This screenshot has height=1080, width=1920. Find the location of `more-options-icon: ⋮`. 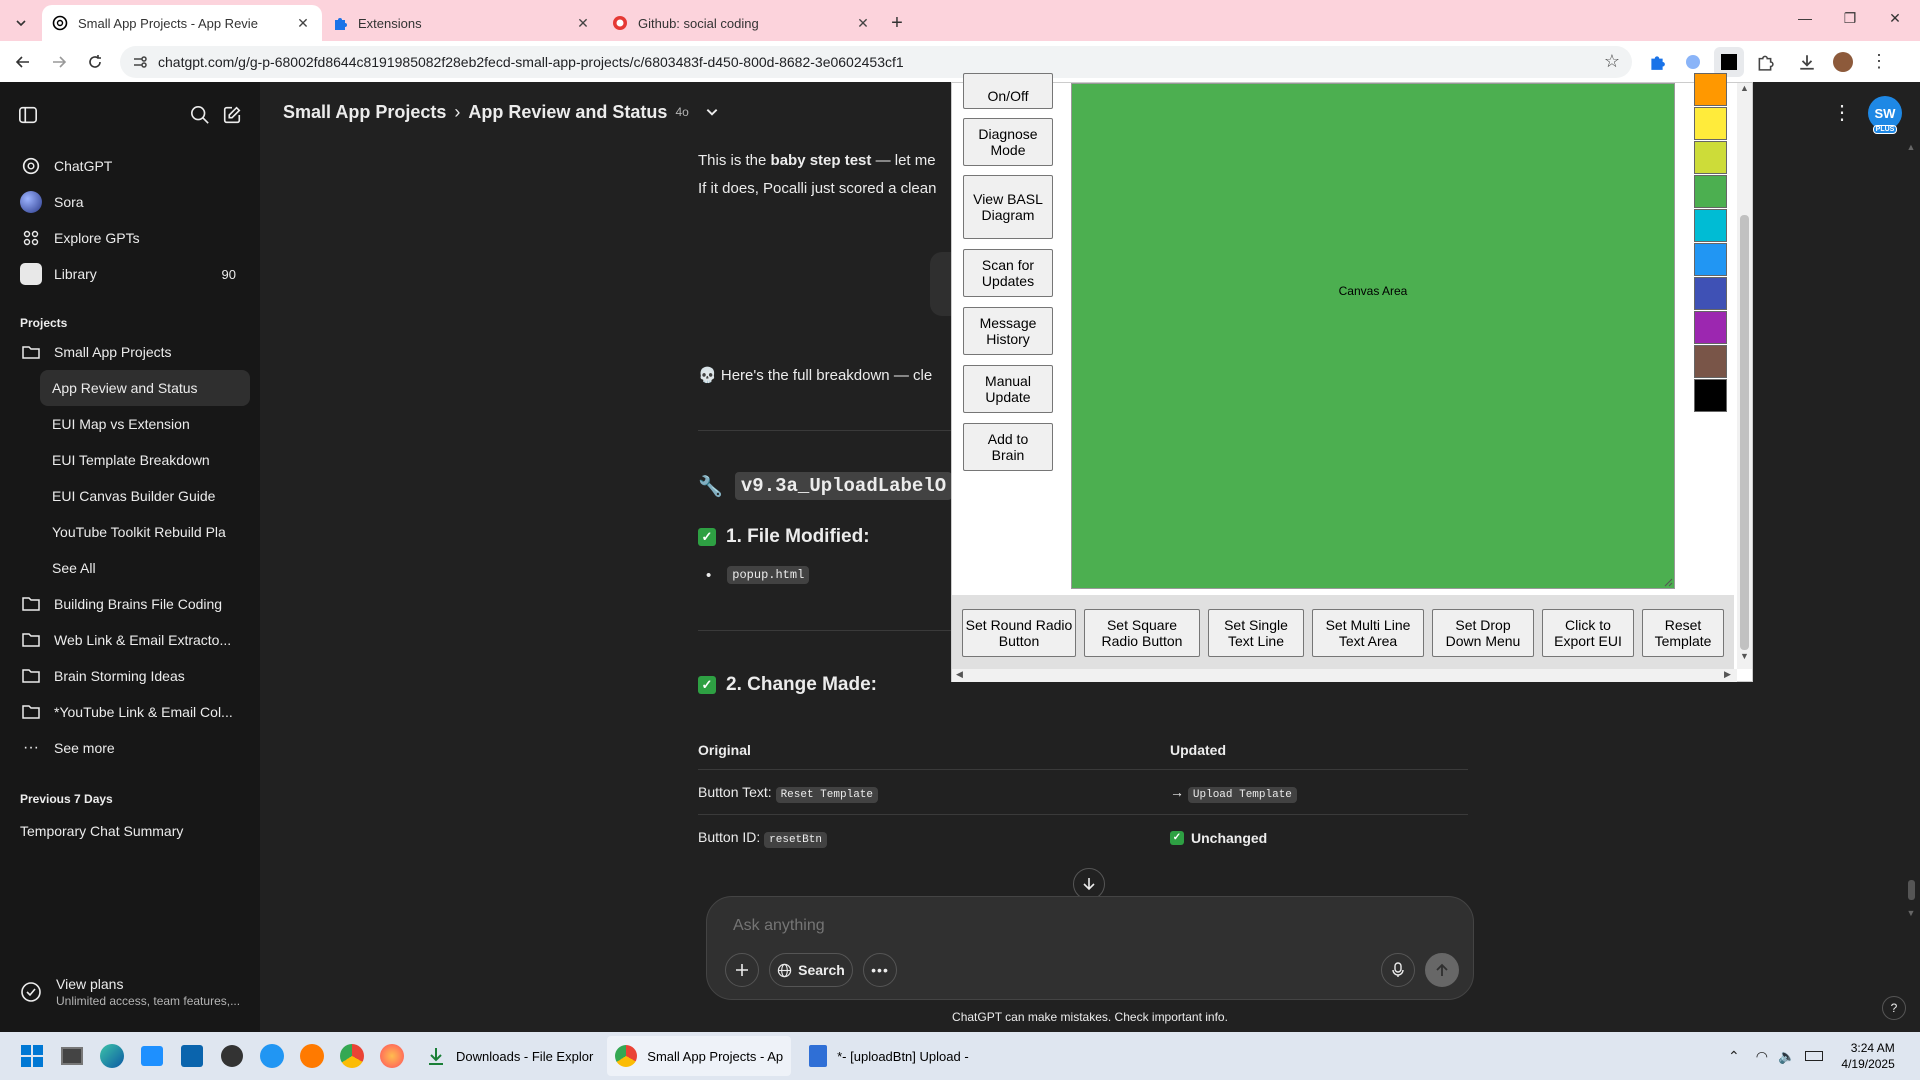

more-options-icon: ⋮ is located at coordinates (1842, 112).